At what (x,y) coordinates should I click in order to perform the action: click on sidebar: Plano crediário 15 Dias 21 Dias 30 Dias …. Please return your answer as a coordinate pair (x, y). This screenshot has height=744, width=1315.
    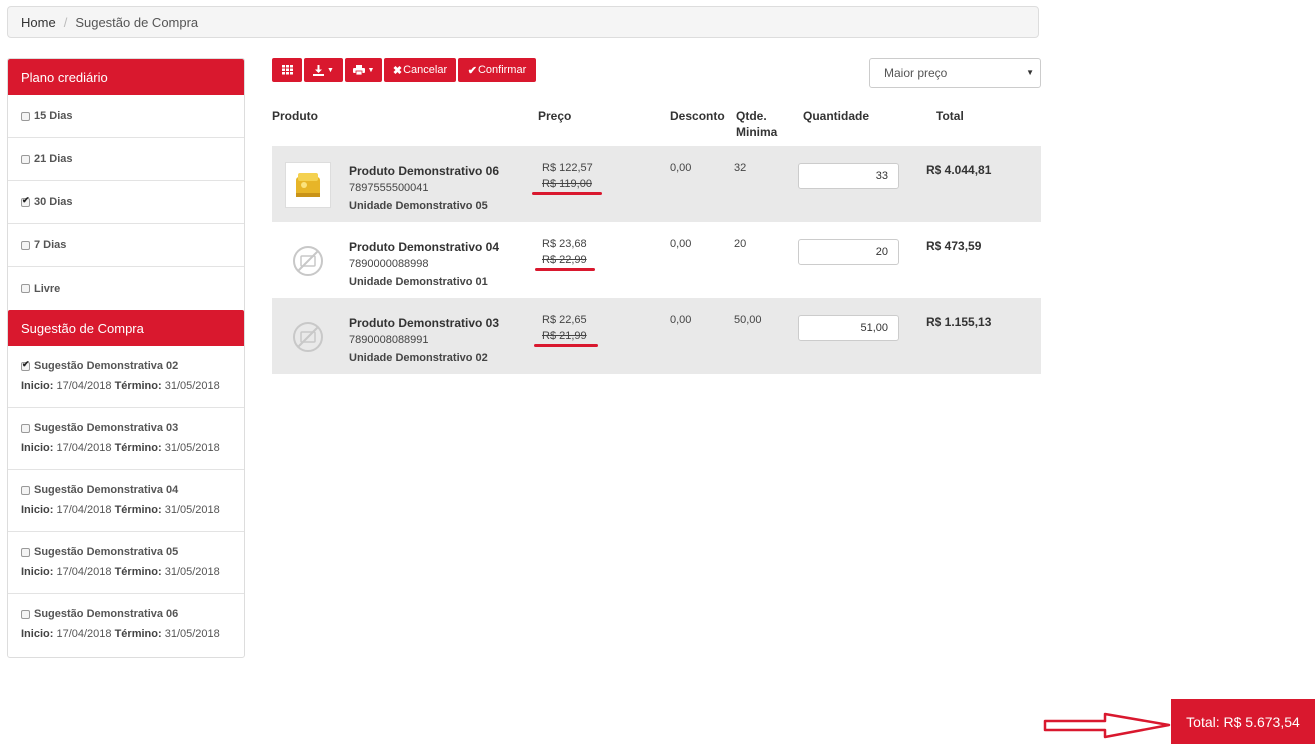
    Looking at the image, I should click on (126, 358).